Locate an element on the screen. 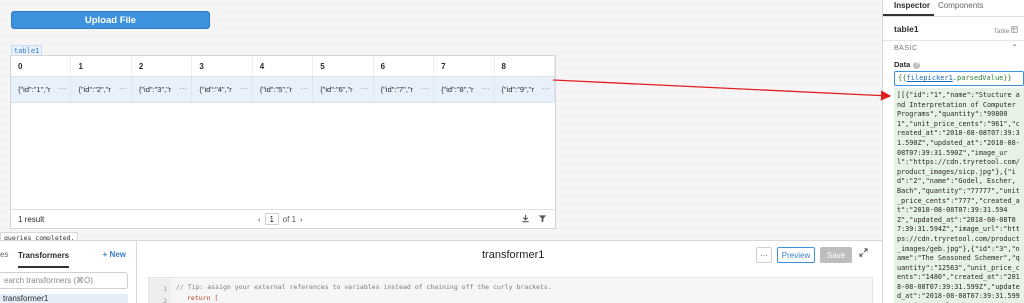  section-basic: BASIC is located at coordinates (906, 48).